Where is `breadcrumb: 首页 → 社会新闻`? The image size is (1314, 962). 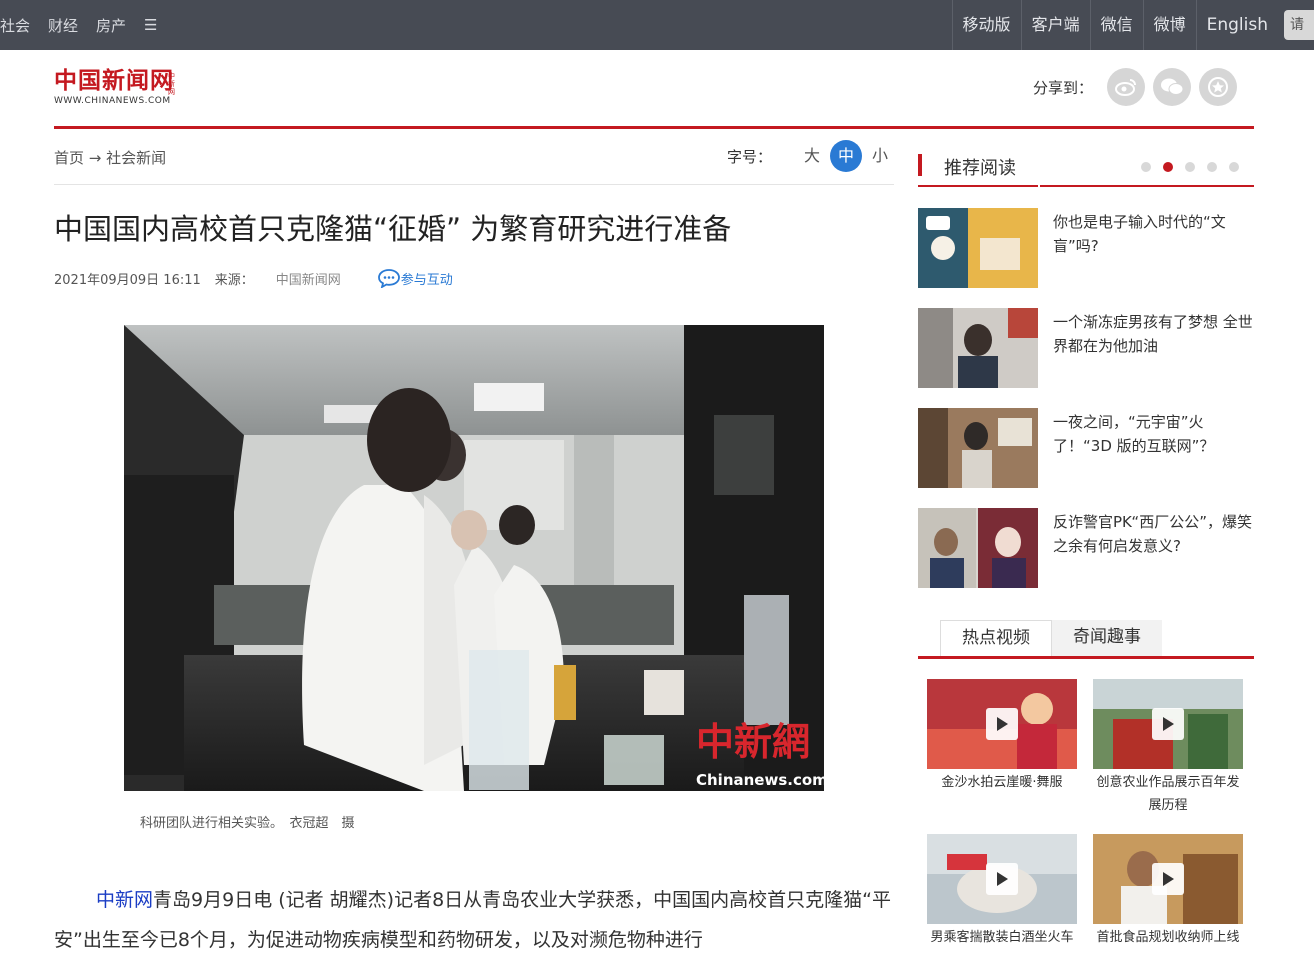 breadcrumb: 首页 → 社会新闻 is located at coordinates (110, 157).